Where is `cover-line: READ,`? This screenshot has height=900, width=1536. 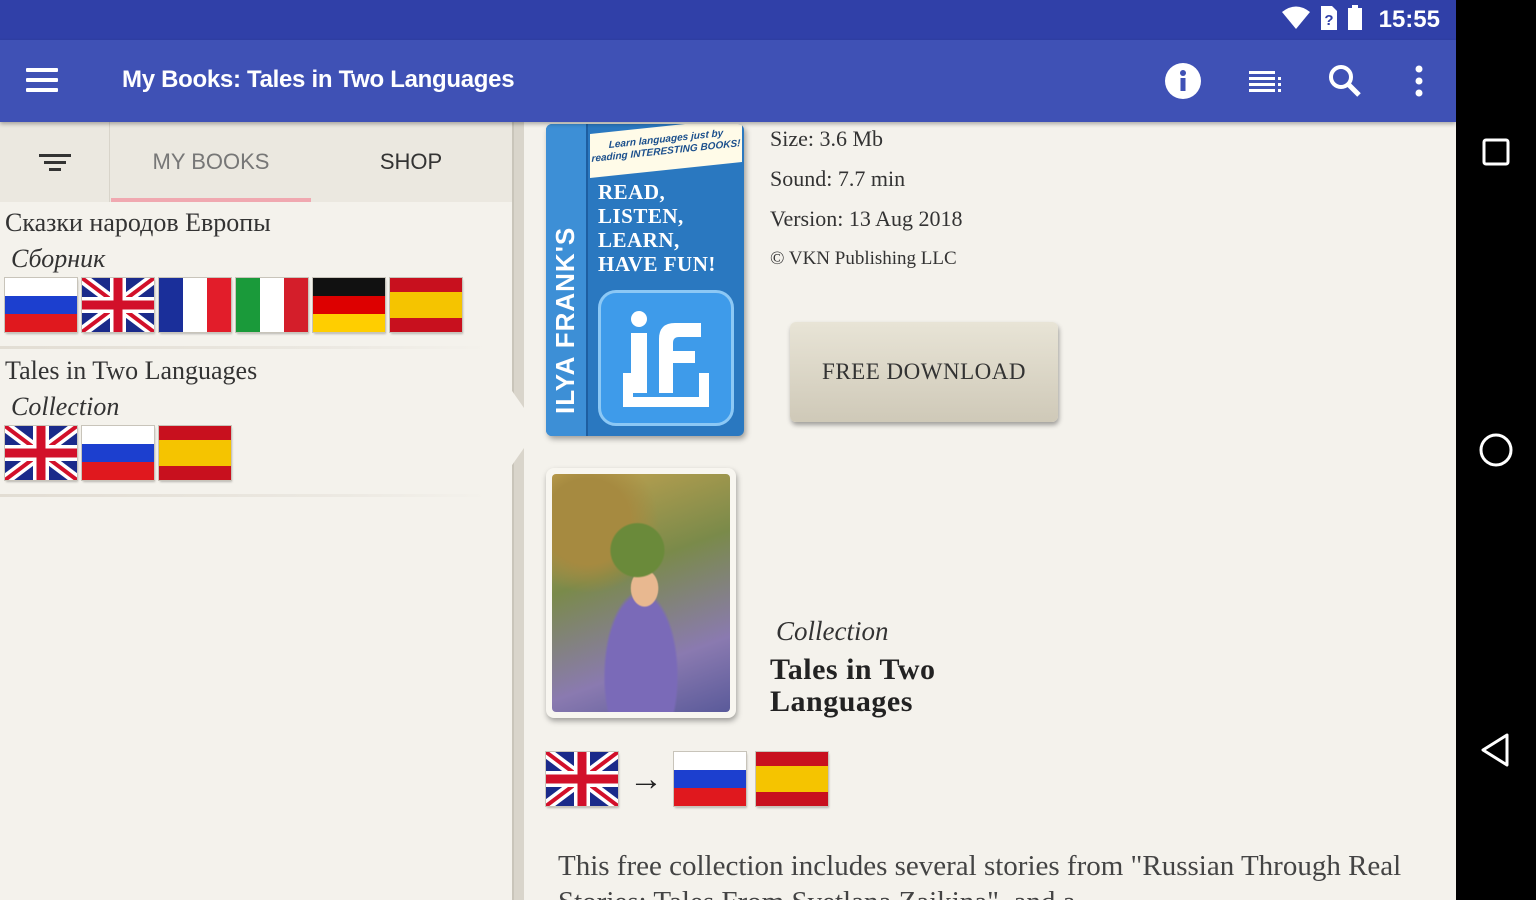
cover-line: READ, is located at coordinates (632, 192).